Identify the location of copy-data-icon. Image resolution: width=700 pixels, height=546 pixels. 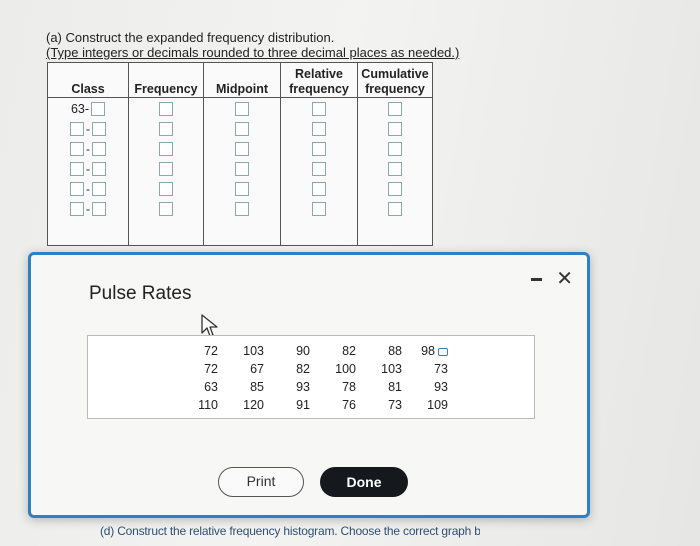
(443, 351).